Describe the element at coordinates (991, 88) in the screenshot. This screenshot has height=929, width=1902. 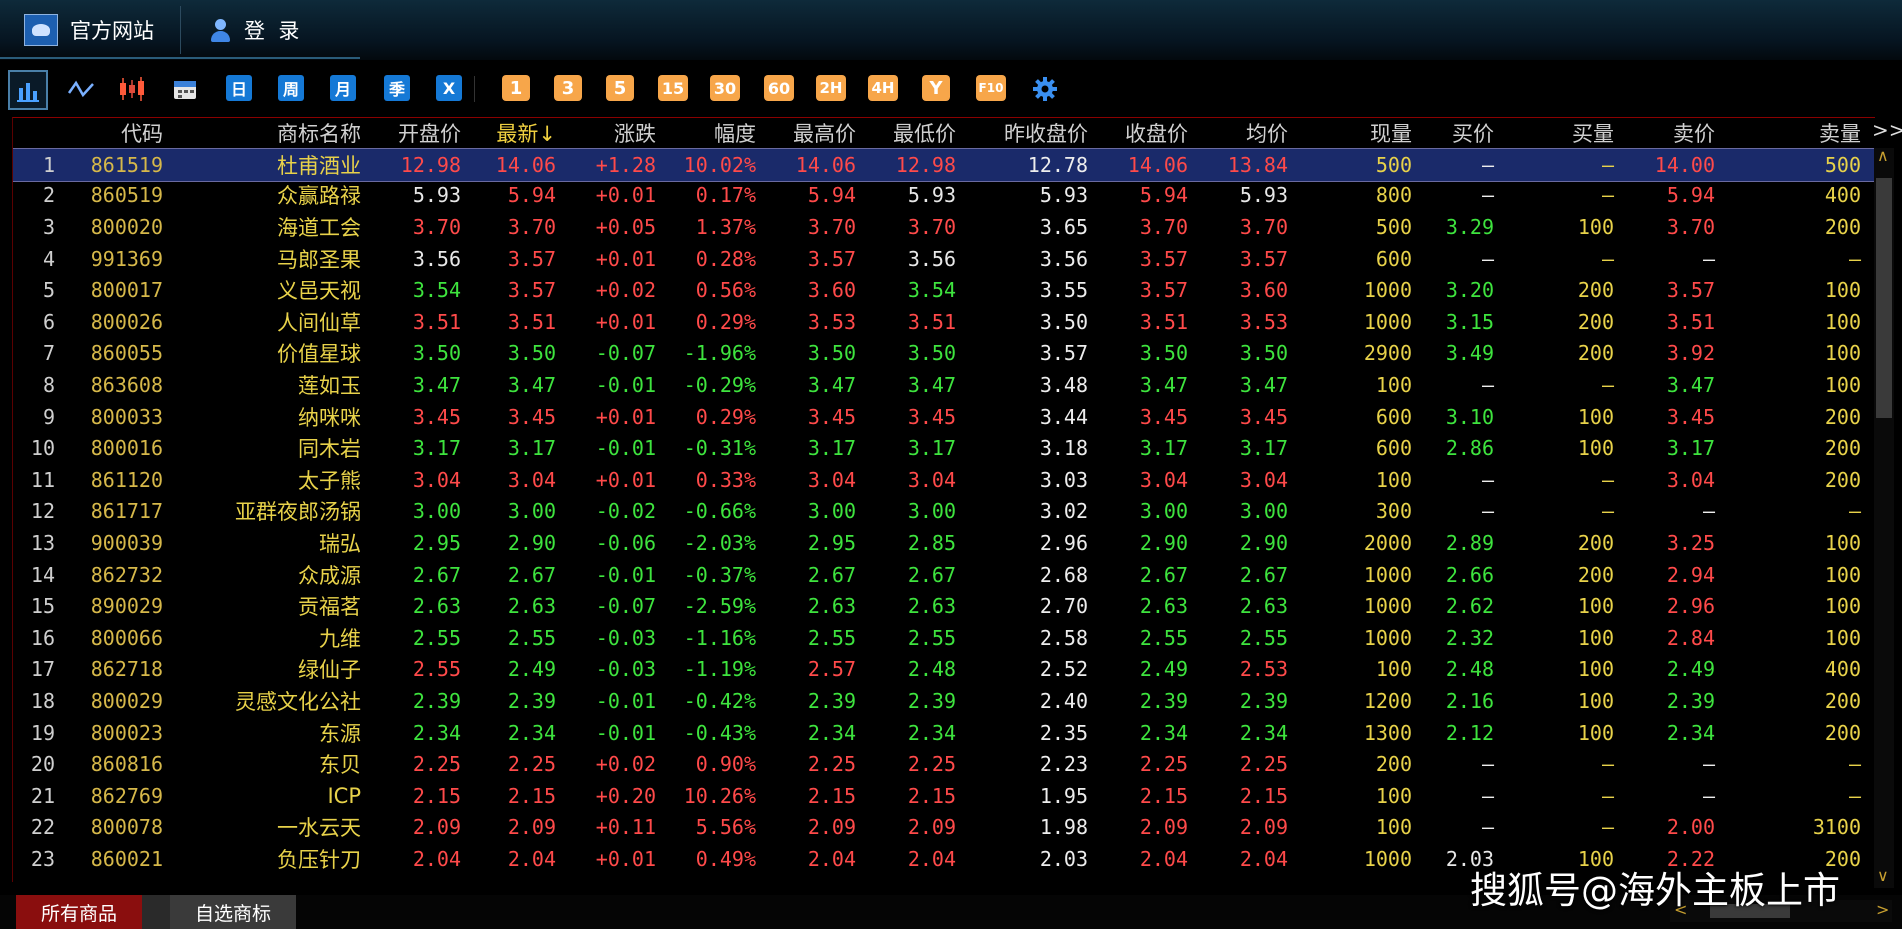
I see `f10-button: F10` at that location.